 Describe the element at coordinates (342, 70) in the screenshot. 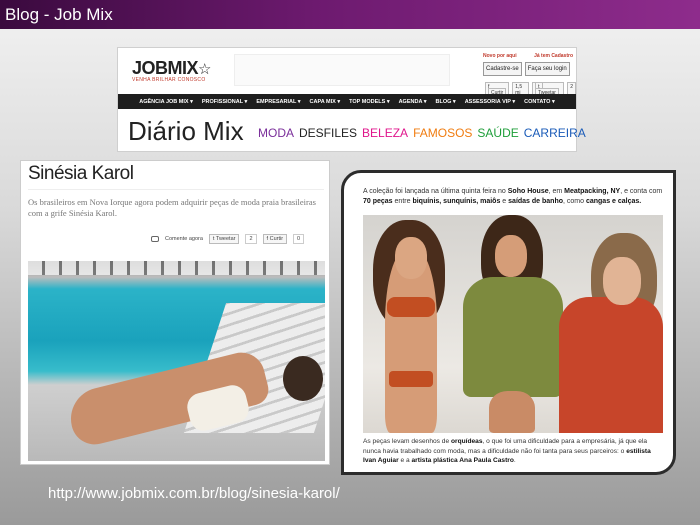

I see `header-banner` at that location.